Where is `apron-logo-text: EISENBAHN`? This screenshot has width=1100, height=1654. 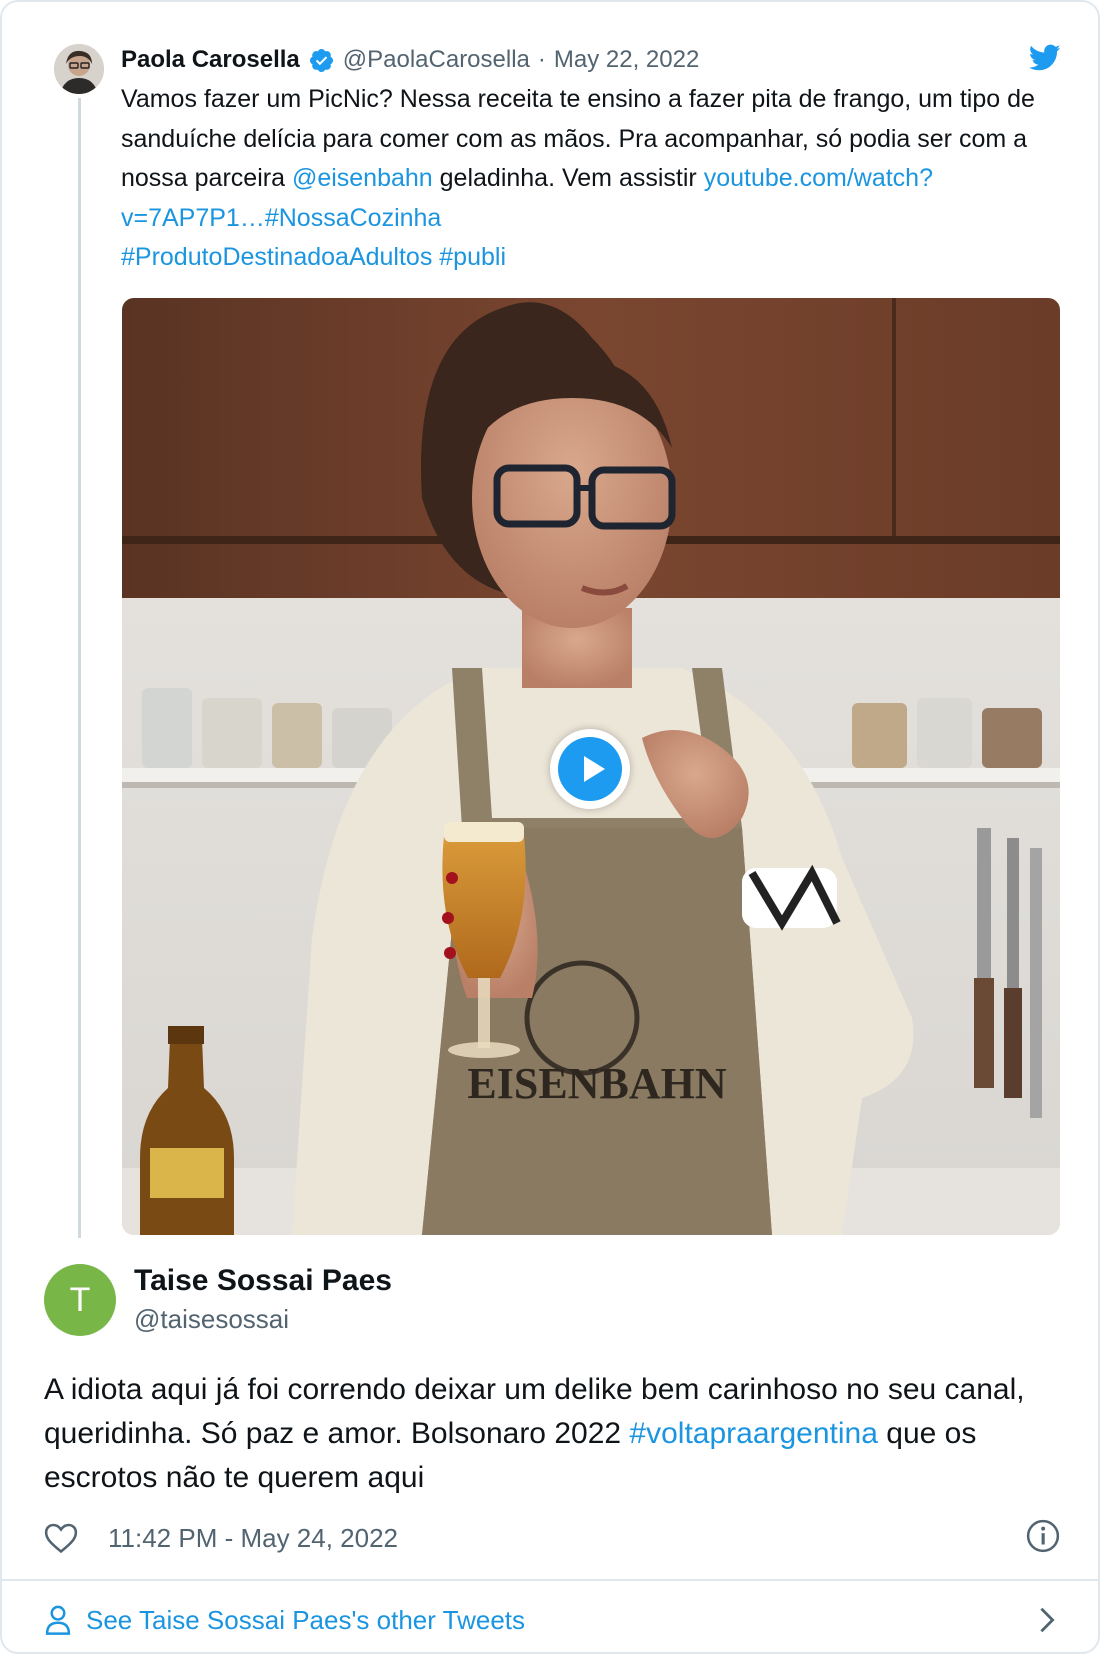 apron-logo-text: EISENBAHN is located at coordinates (596, 1083).